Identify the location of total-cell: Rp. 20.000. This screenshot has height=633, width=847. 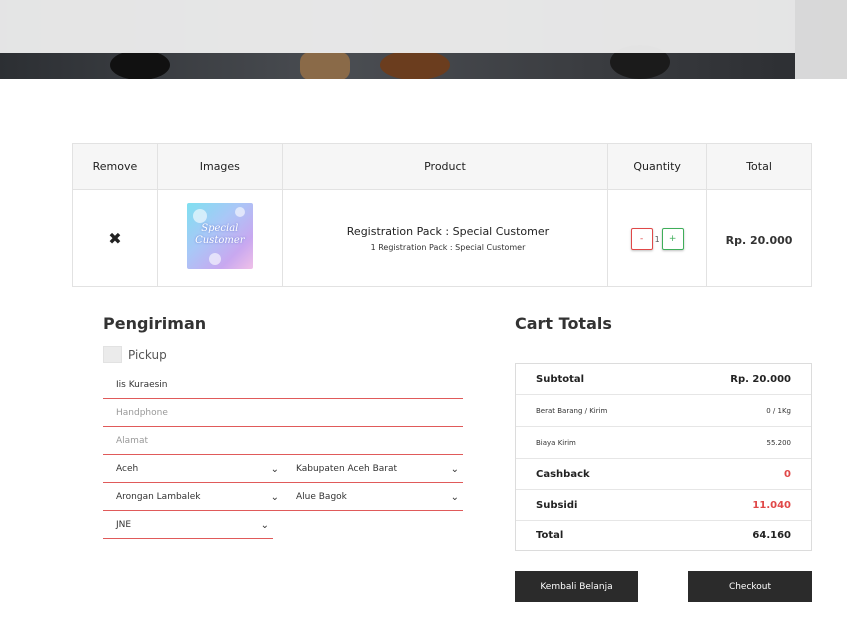
(759, 238).